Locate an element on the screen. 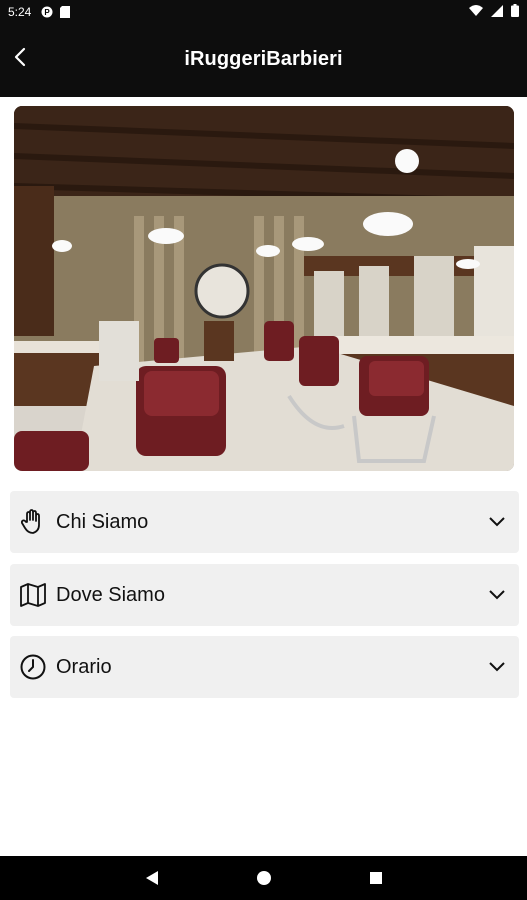 This screenshot has height=900, width=527. nav-home-button is located at coordinates (264, 878).